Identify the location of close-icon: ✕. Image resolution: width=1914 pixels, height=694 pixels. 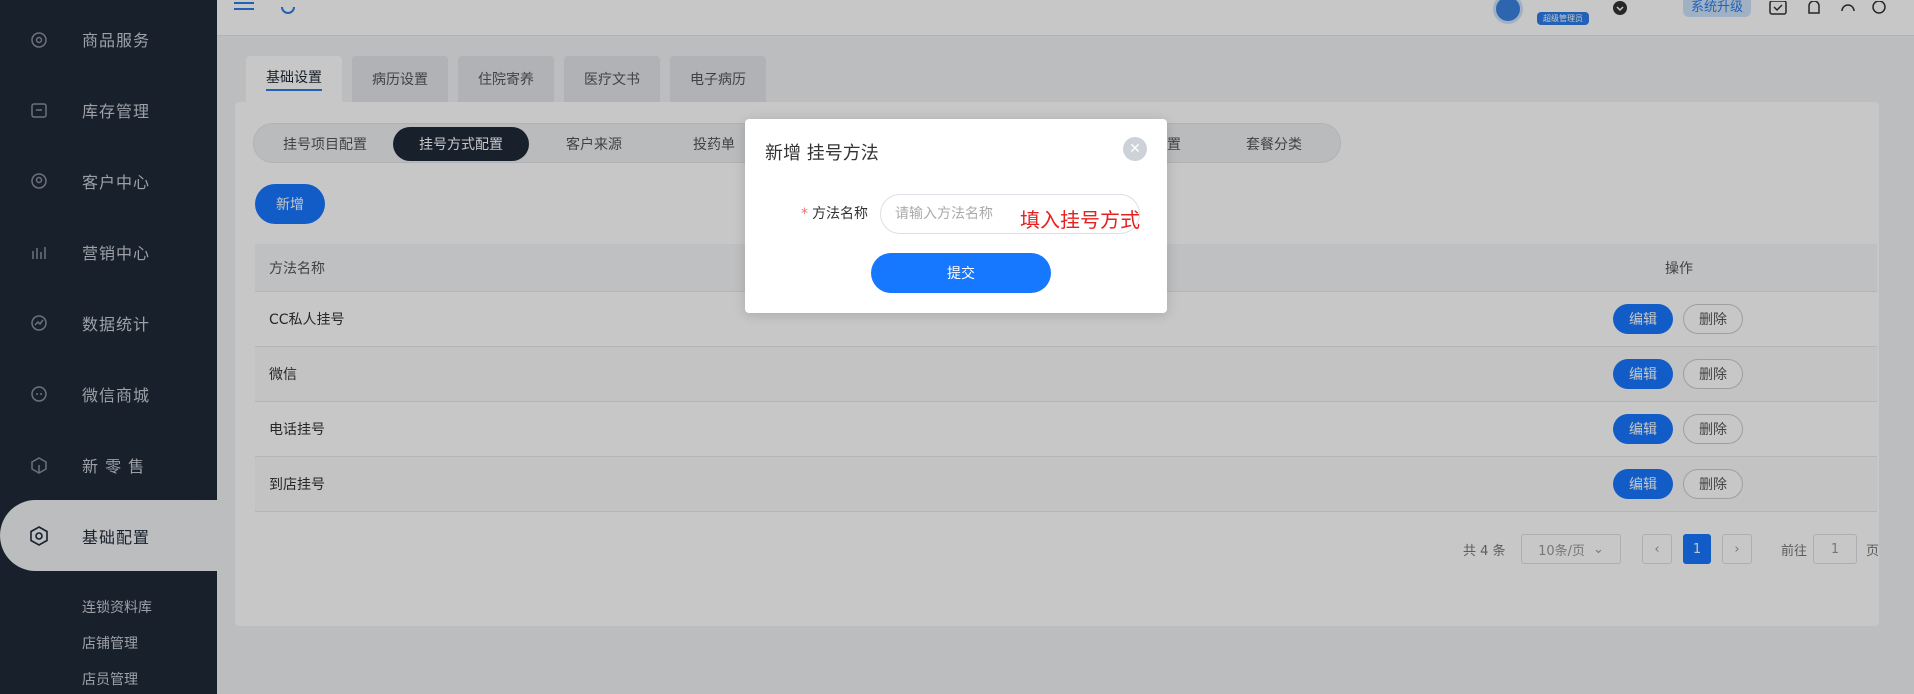
(1135, 149).